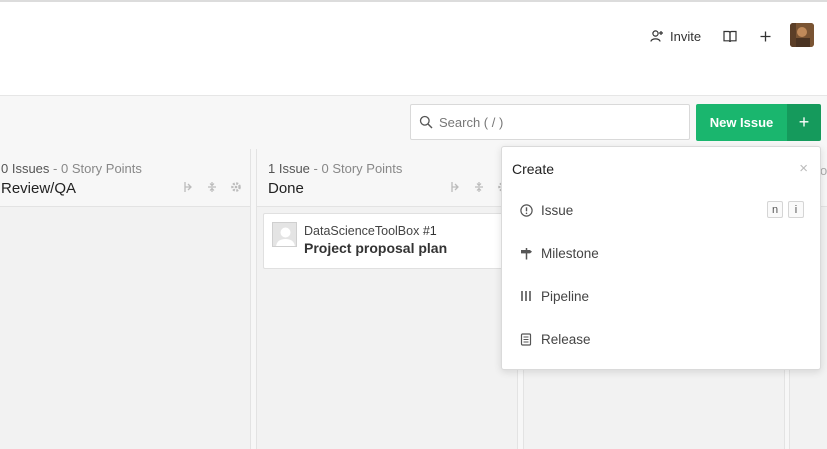 The width and height of the screenshot is (827, 449). I want to click on plus-icon, so click(765, 36).